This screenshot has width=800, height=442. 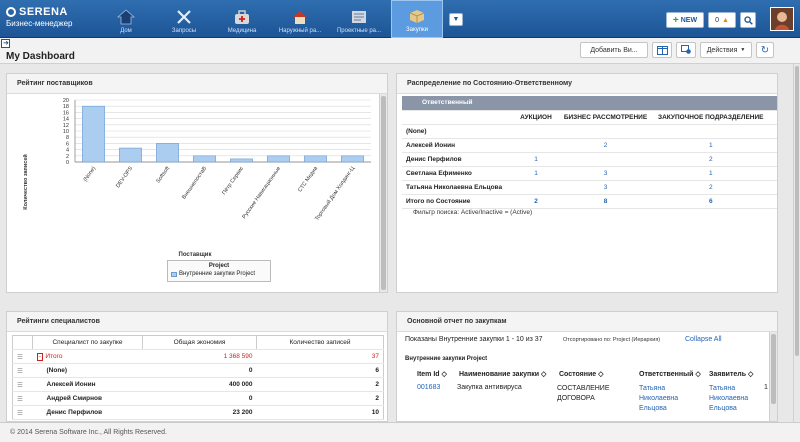 I want to click on column-header-name: Наименование закупки ◇, so click(x=502, y=374).